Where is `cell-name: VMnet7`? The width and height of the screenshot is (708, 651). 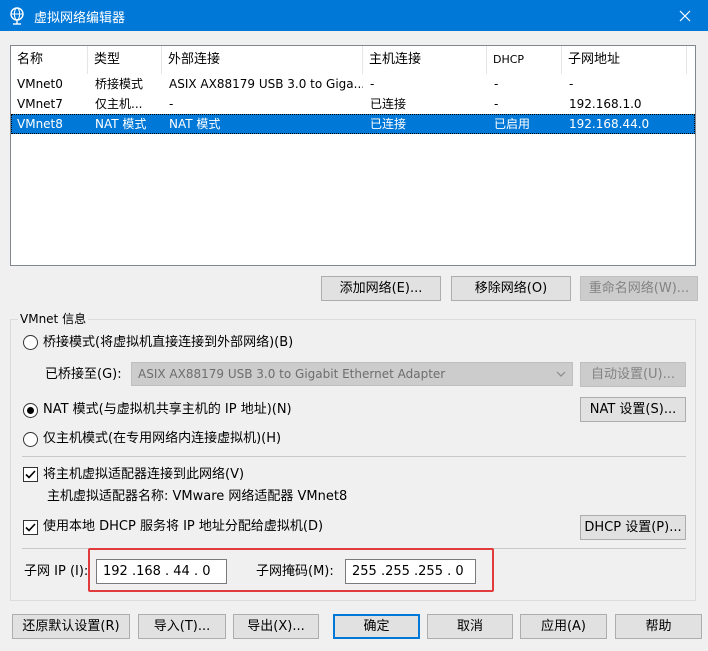 cell-name: VMnet7 is located at coordinates (40, 104).